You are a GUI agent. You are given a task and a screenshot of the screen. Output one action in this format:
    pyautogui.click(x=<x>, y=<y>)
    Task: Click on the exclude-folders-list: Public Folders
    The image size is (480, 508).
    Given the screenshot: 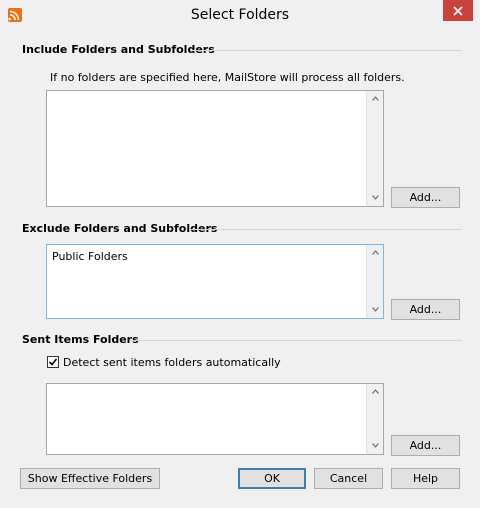 What is the action you would take?
    pyautogui.click(x=215, y=281)
    